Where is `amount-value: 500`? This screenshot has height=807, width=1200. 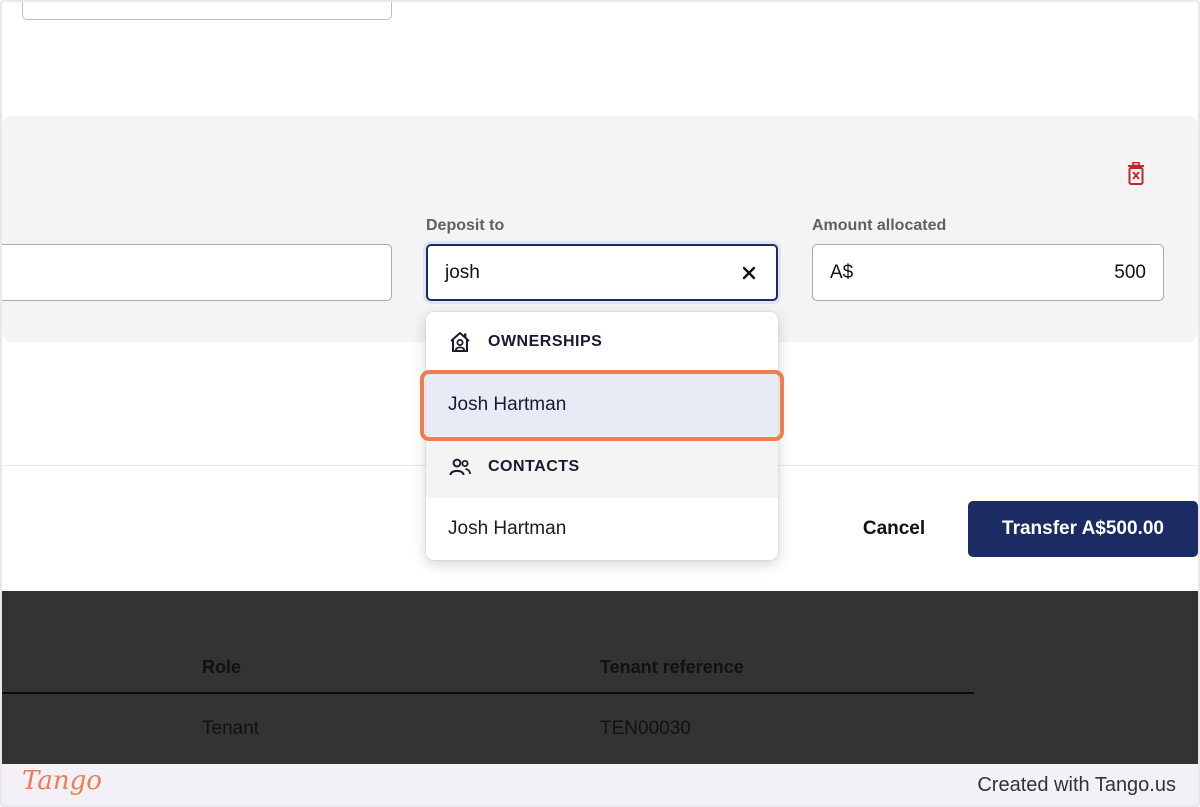 amount-value: 500 is located at coordinates (1130, 272).